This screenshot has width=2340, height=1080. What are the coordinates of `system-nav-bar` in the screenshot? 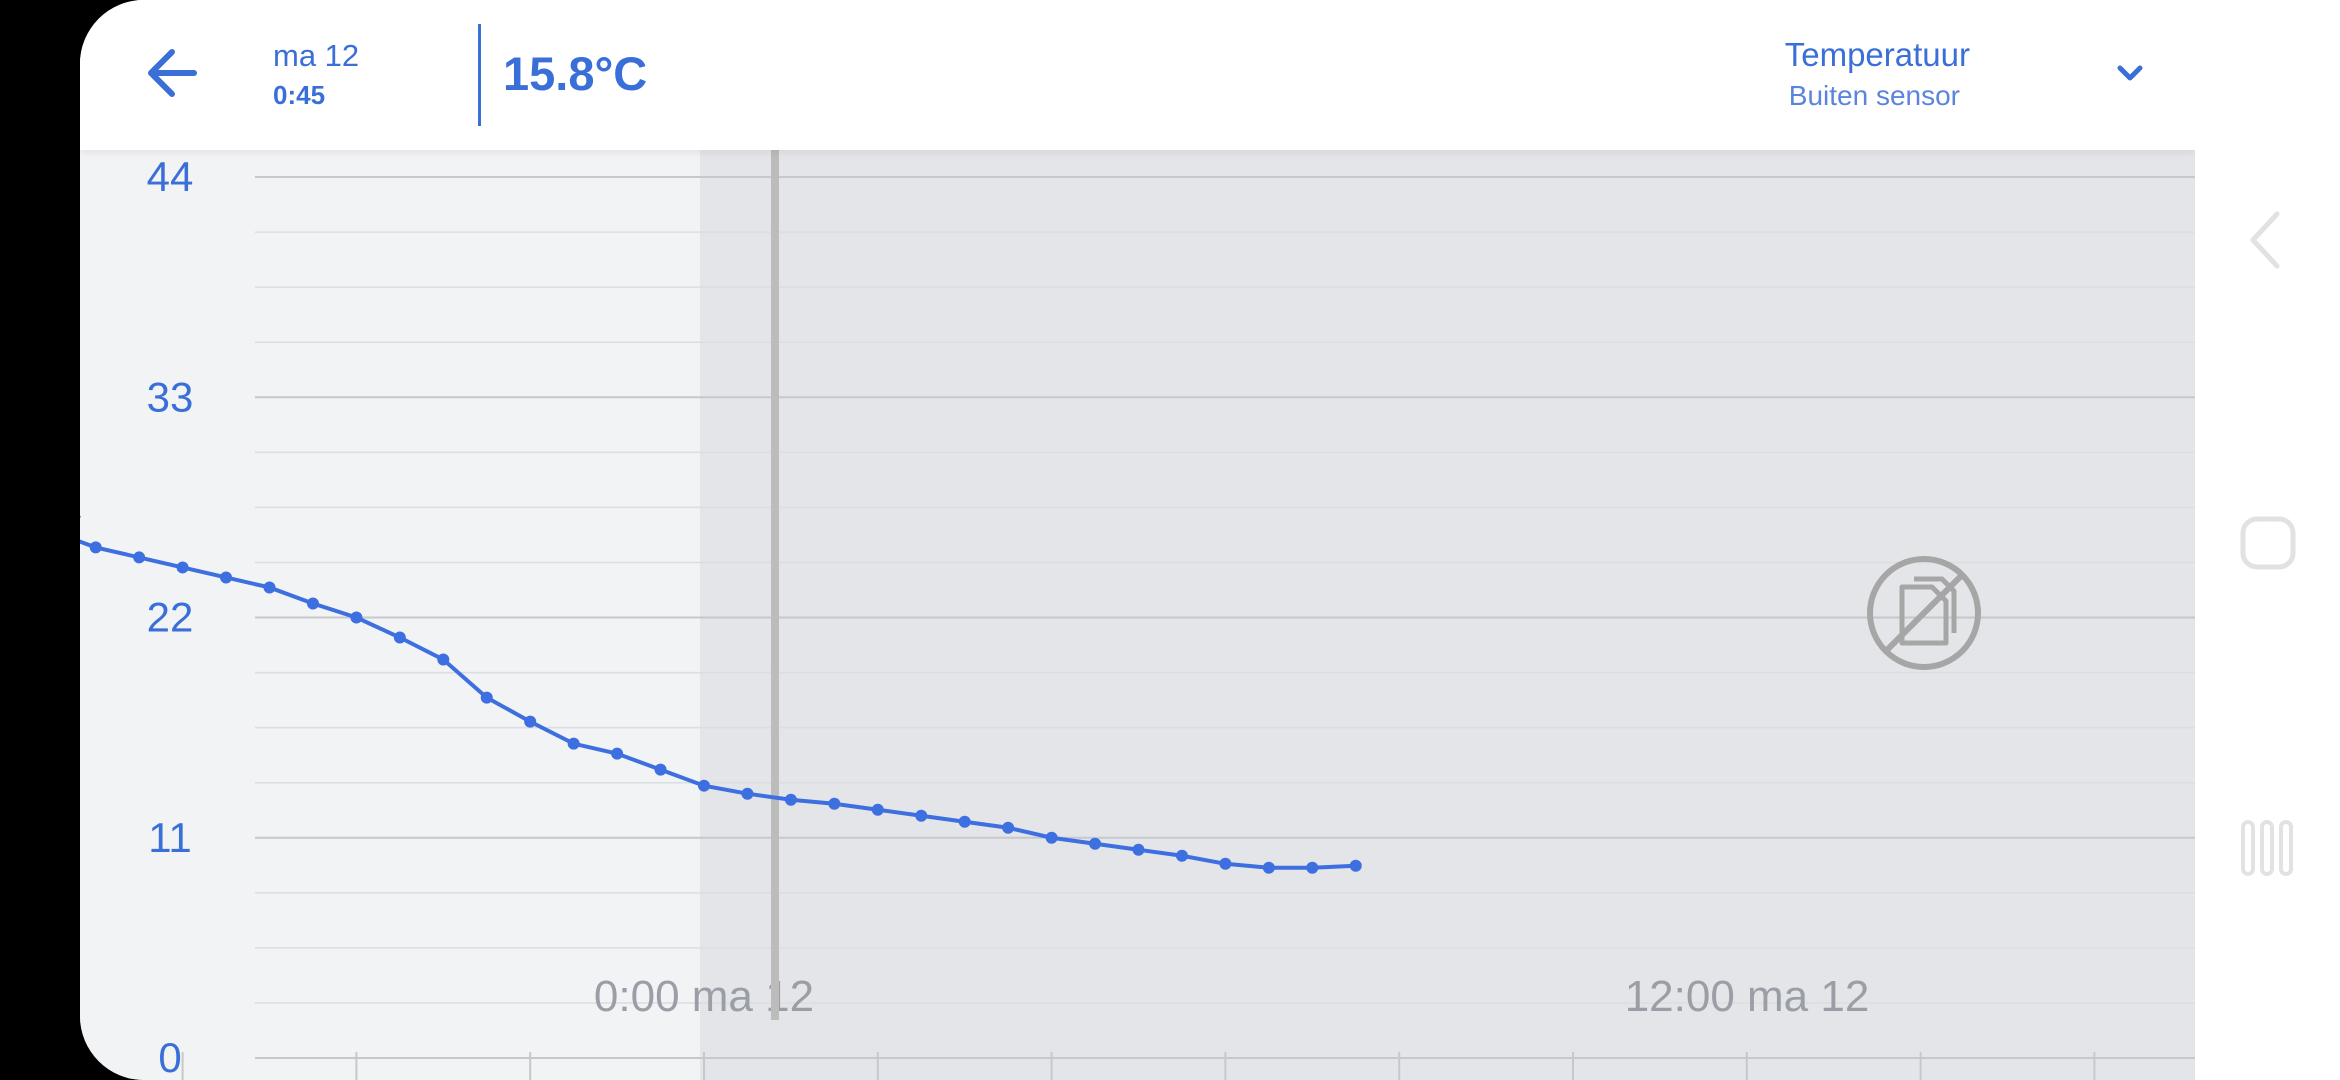 It's located at (2267, 540).